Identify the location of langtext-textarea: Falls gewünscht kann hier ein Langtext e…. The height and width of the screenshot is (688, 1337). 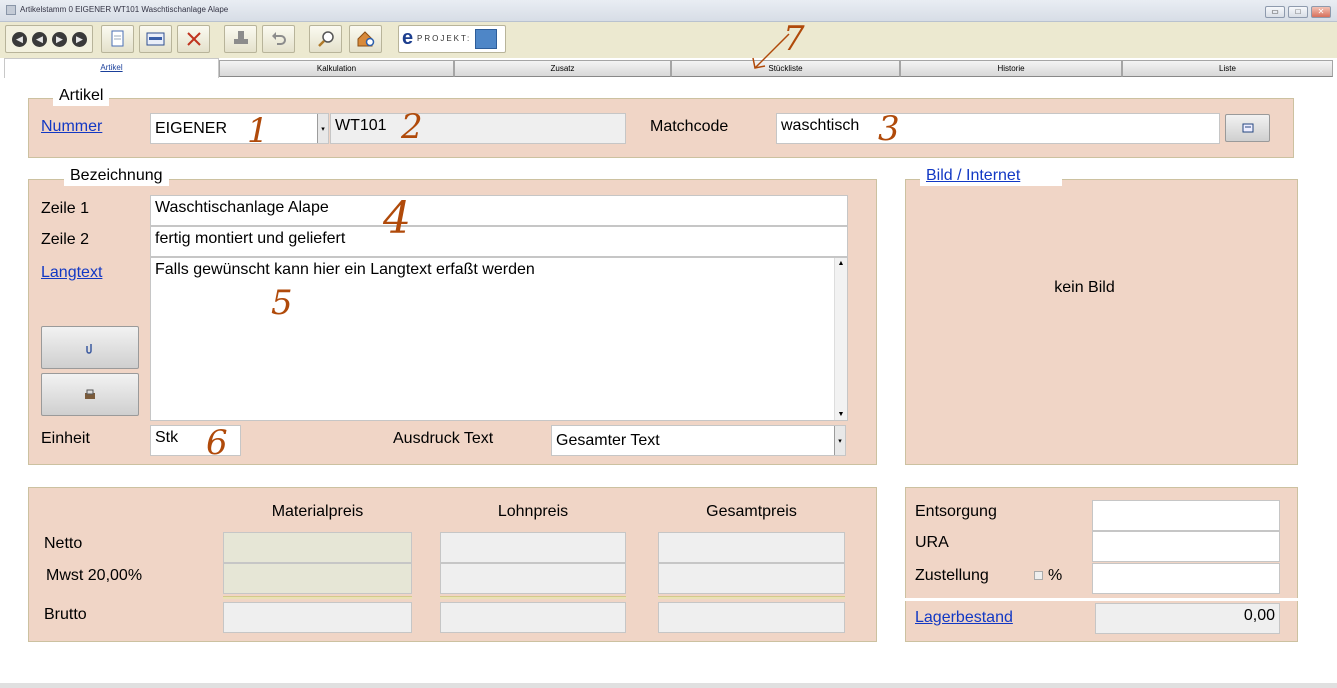
(499, 339).